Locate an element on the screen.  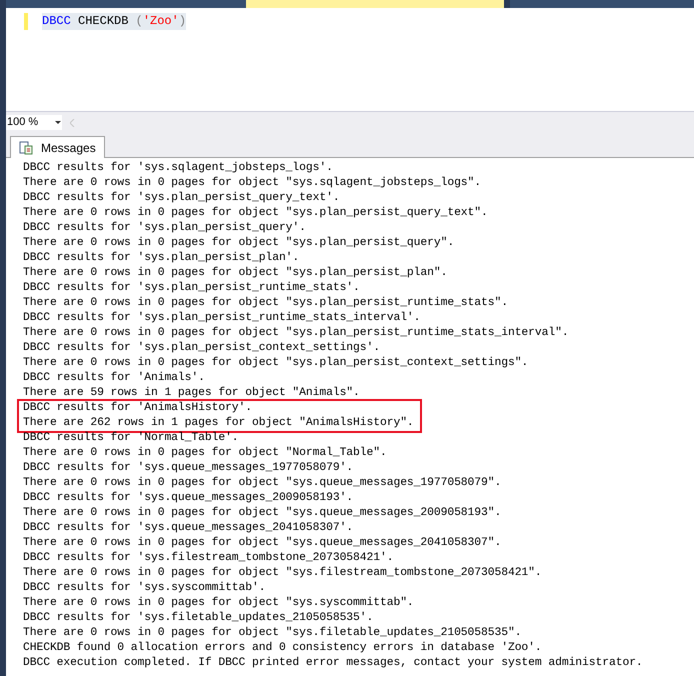
message-line: There are 0 rows in 0 pages for object "sys.sqlagent_jobsteps_logs". is located at coordinates (252, 183).